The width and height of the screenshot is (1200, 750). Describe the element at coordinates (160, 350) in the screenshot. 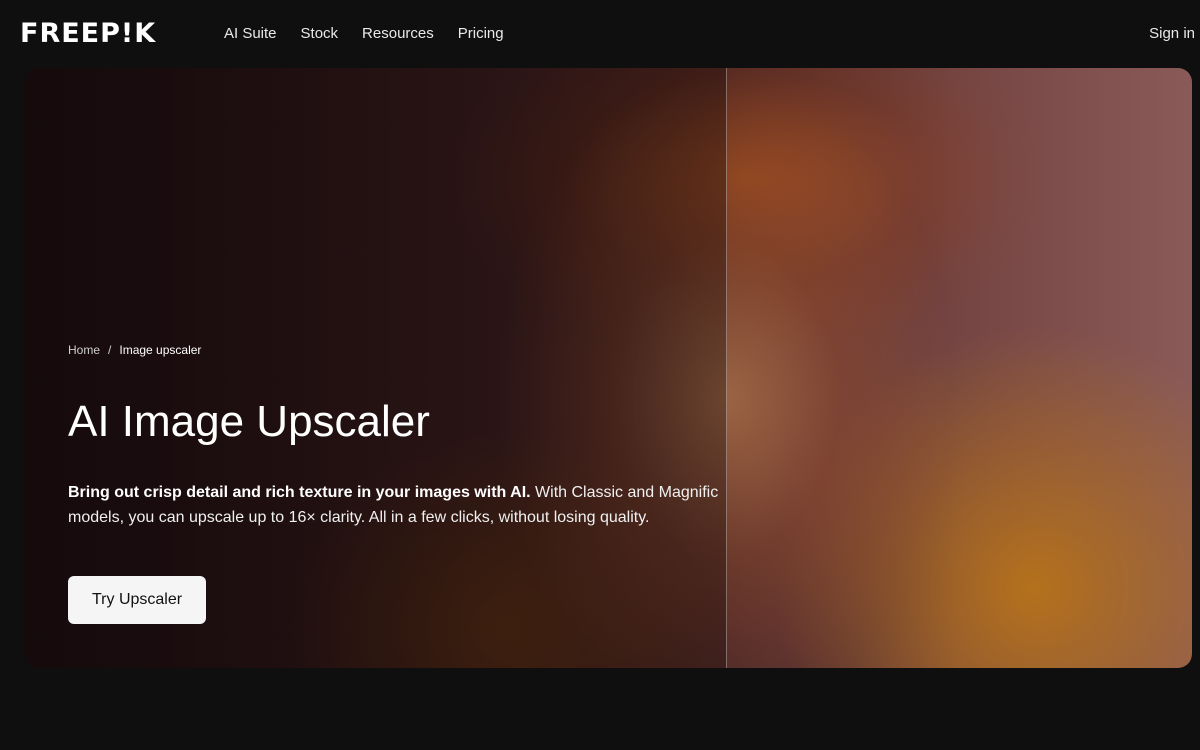

I see `breadcrumb-current: Image upscaler` at that location.